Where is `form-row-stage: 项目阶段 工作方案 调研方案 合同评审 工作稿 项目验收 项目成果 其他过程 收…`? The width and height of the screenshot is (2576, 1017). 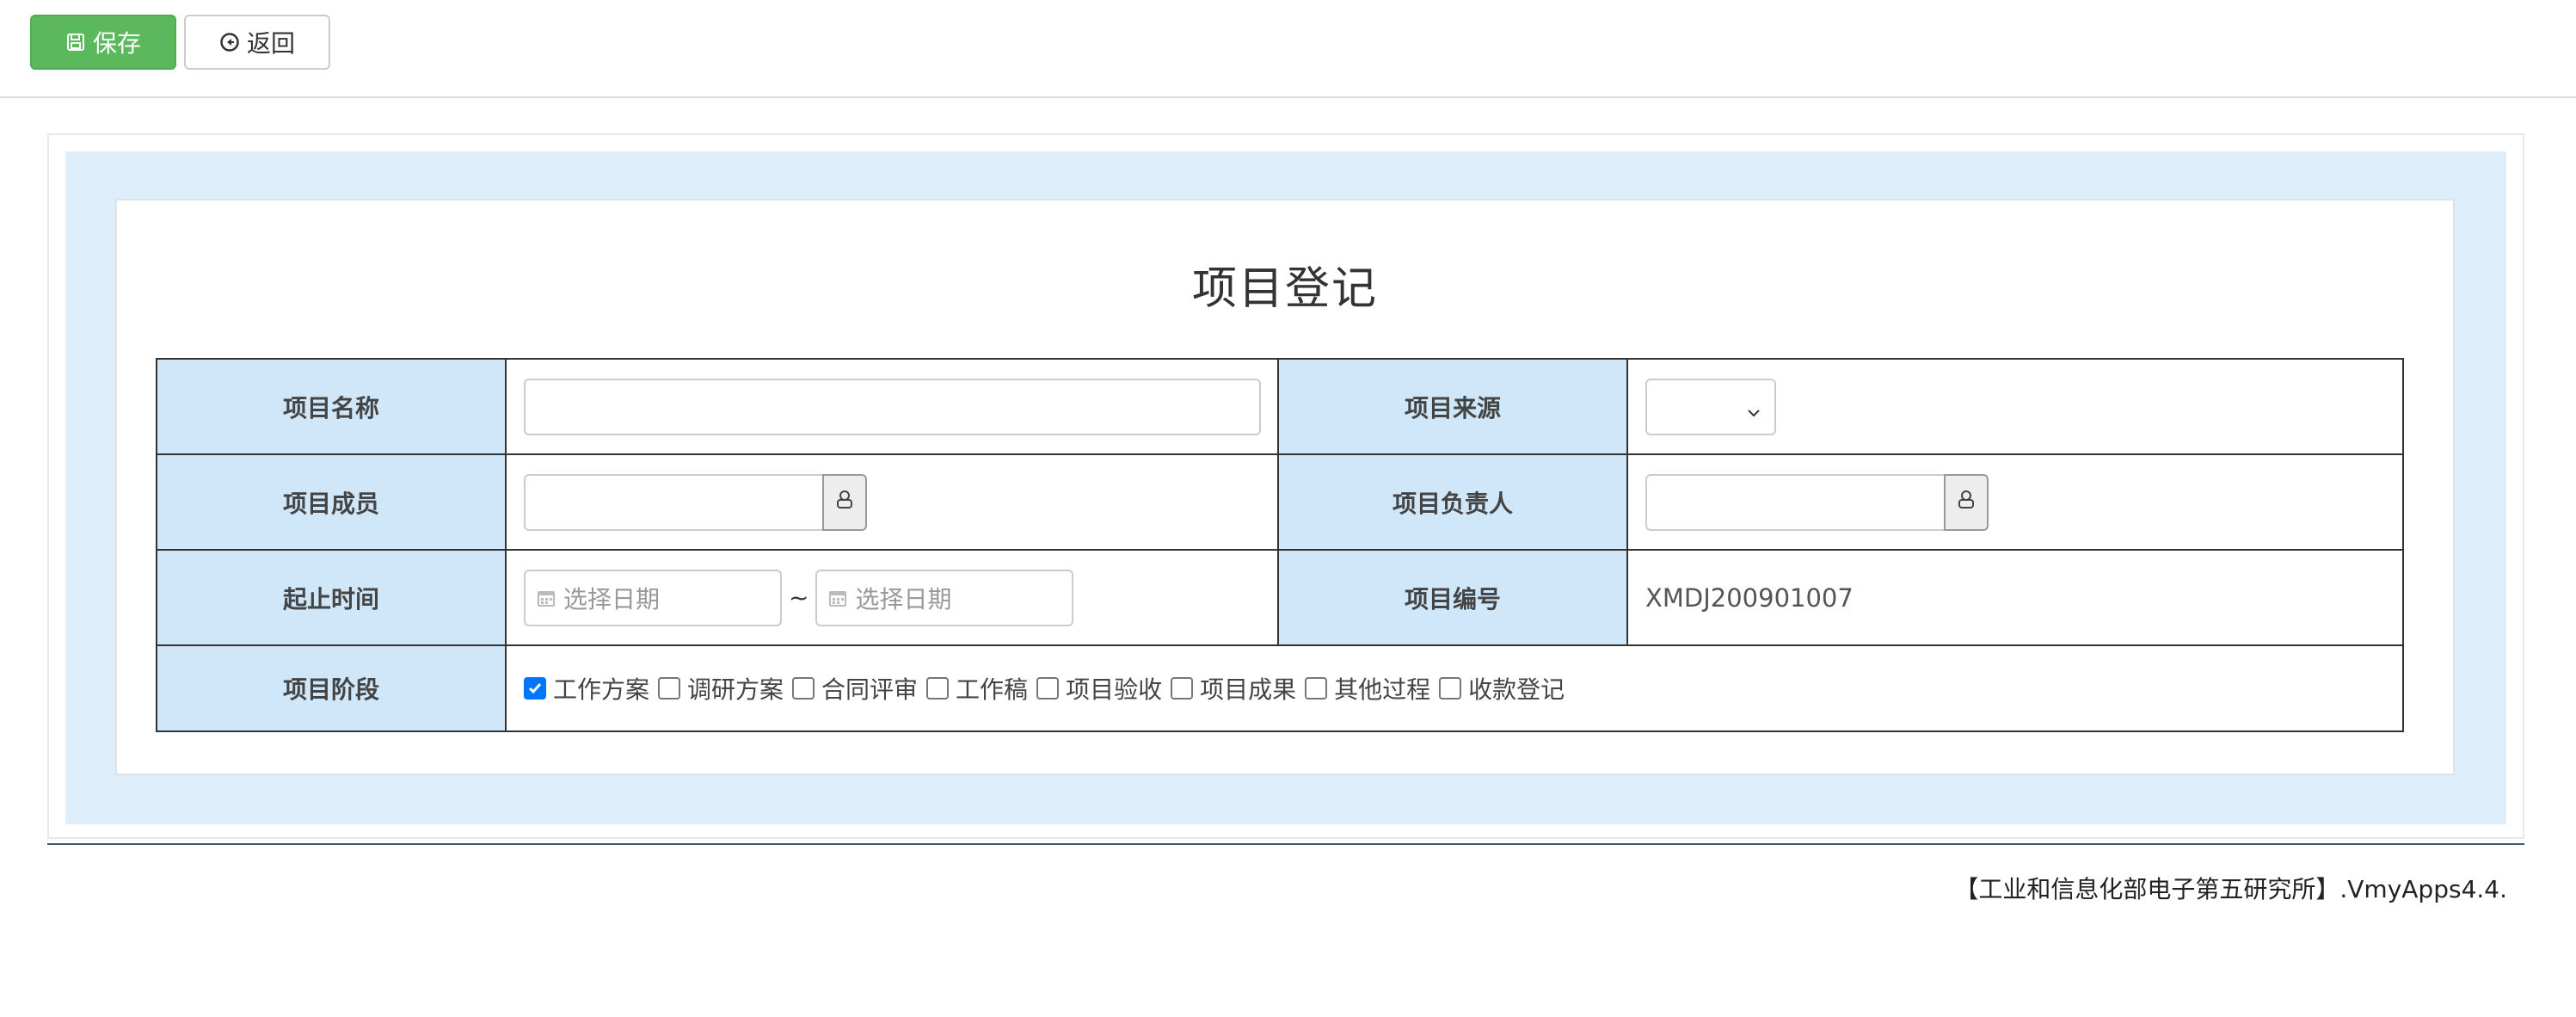
form-row-stage: 项目阶段 工作方案 调研方案 合同评审 工作稿 项目验收 项目成果 其他过程 收… is located at coordinates (1280, 688).